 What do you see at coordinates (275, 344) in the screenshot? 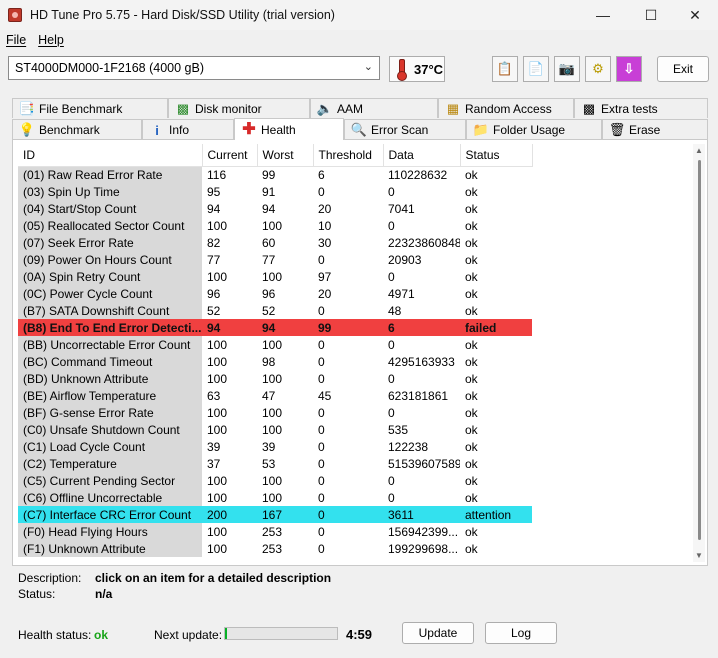
I see `table-row: (BB) Uncorrectable Error Count 100 100 0 0 ok` at bounding box center [275, 344].